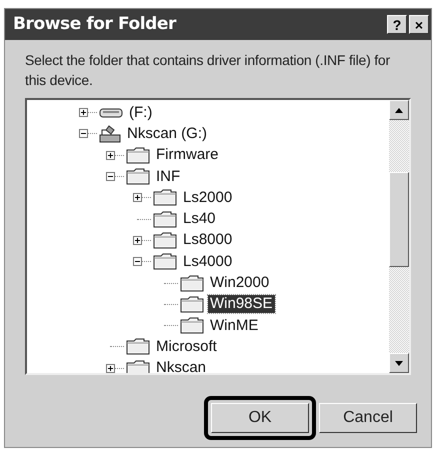  Describe the element at coordinates (187, 155) in the screenshot. I see `tree-item: Firmware` at that location.